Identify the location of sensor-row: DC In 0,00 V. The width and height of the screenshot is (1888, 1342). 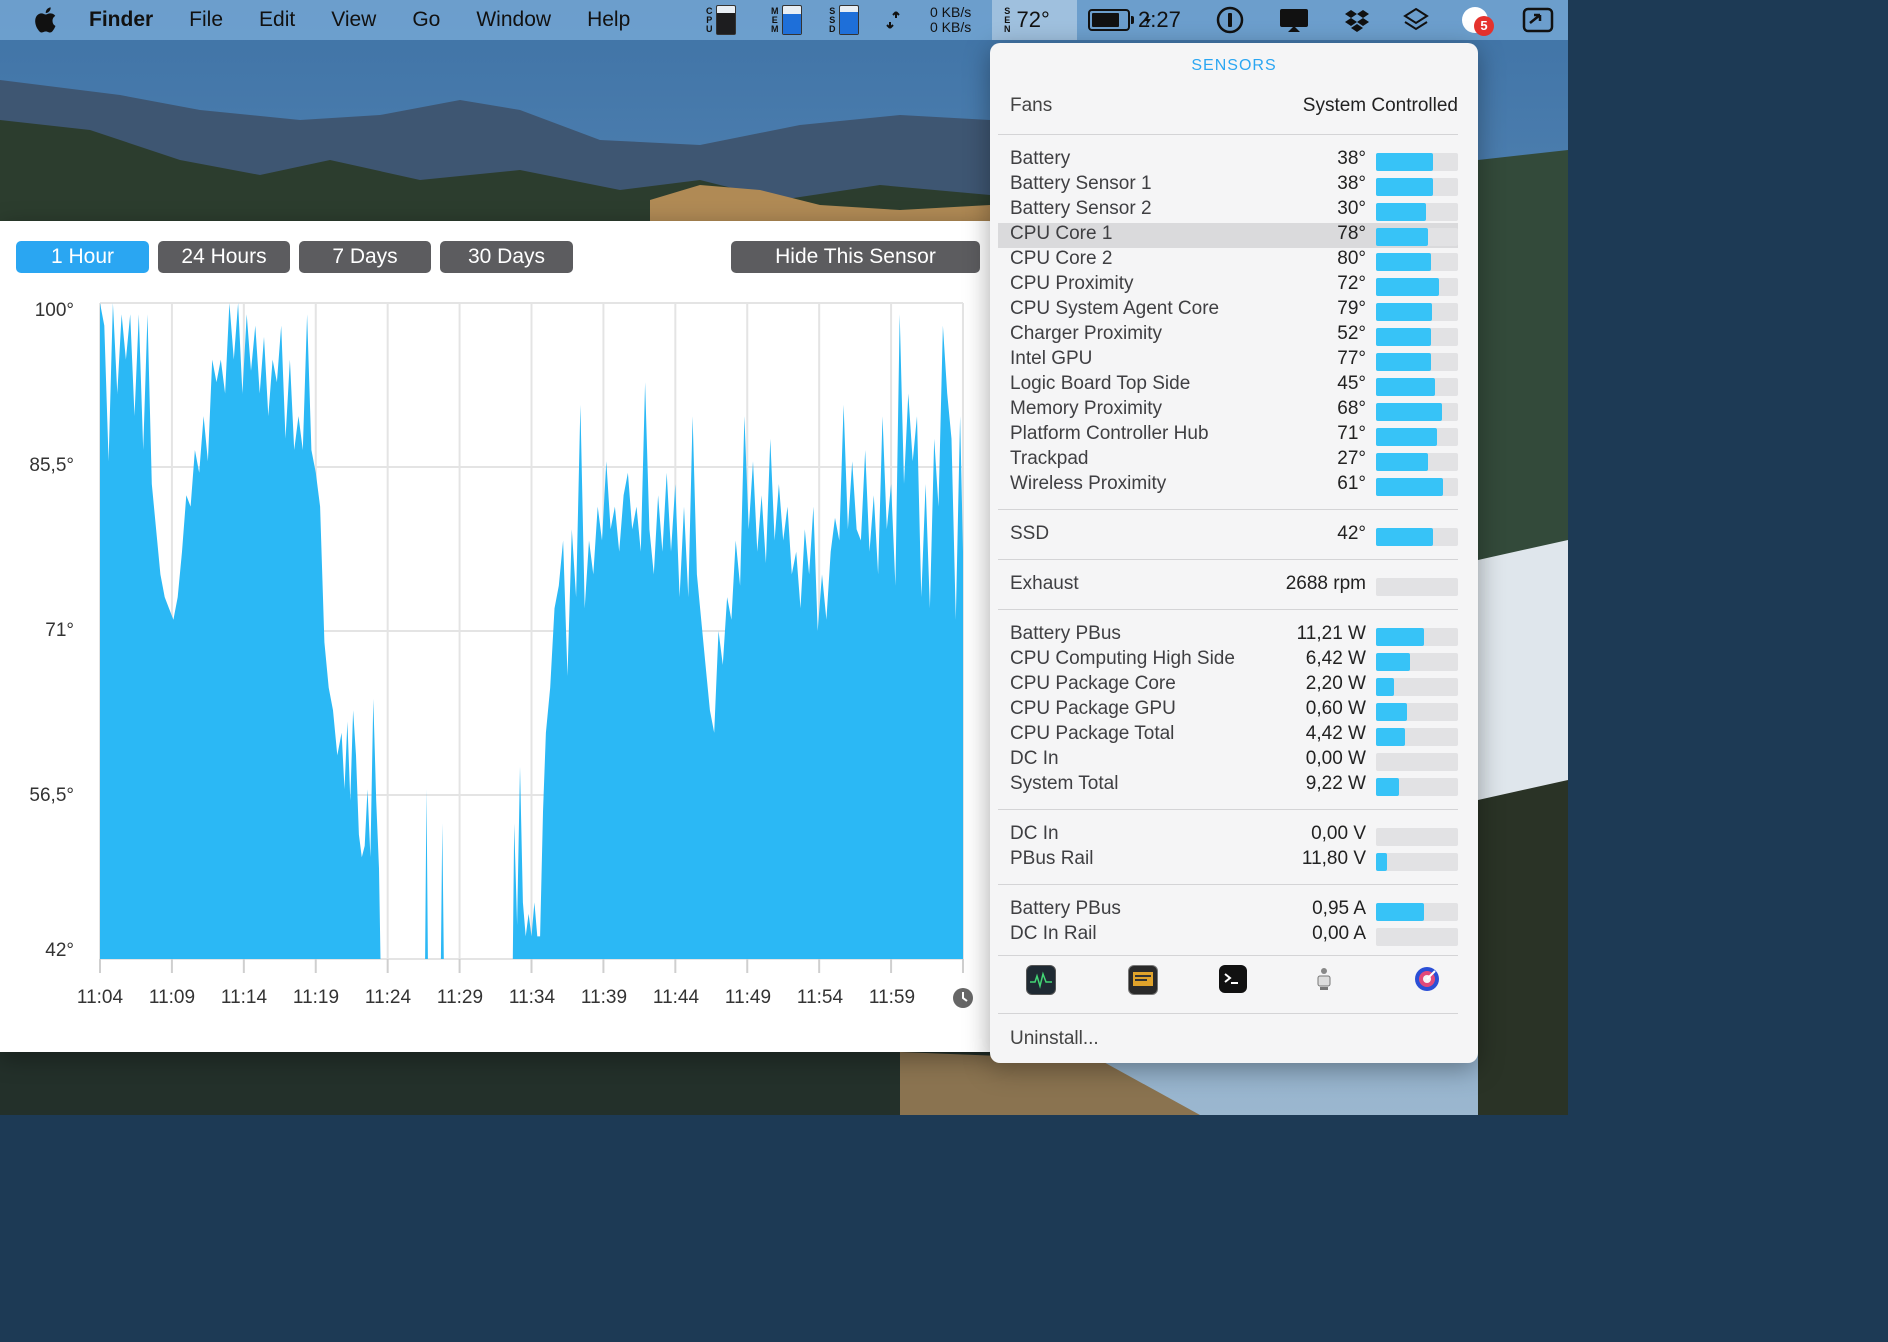
(1234, 835).